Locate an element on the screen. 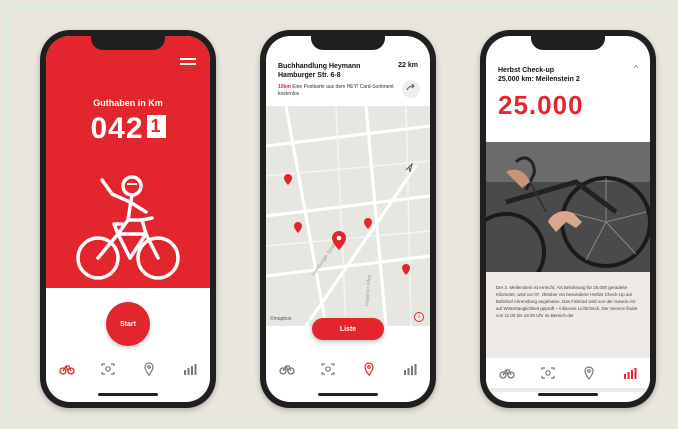 The height and width of the screenshot is (429, 678). shop-info: Buchhandlung Heymann Hamburger Str. 6-8 is located at coordinates (319, 71).